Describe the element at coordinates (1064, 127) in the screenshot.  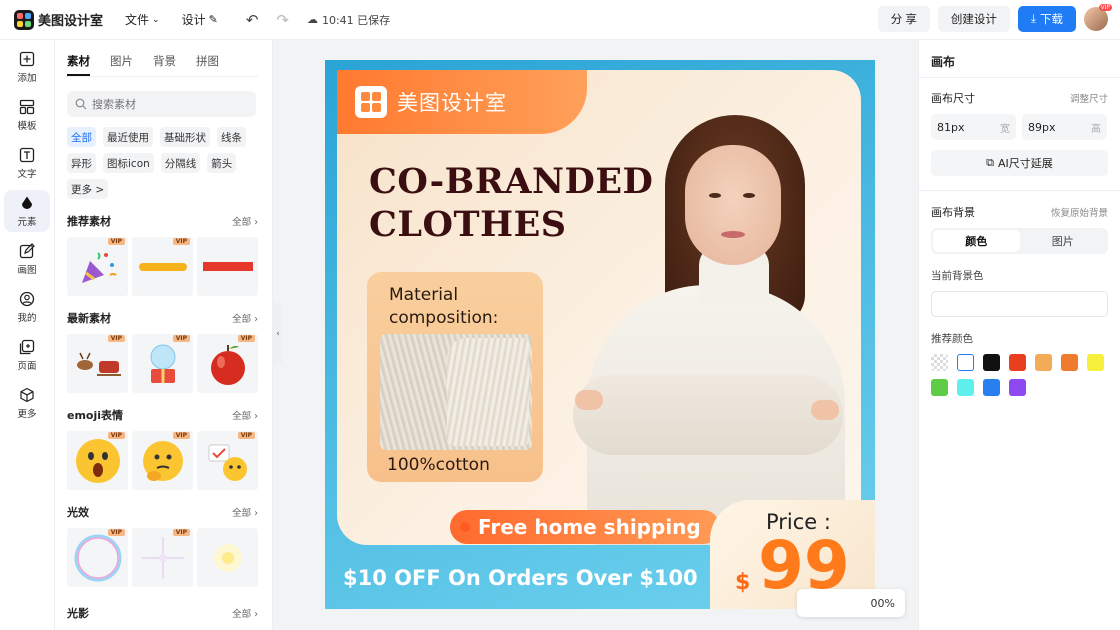
I see `height-field: 89px 高` at that location.